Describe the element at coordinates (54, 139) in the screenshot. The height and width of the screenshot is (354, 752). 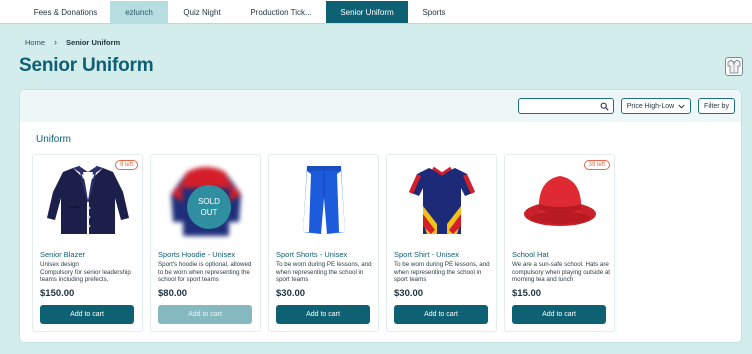
I see `section-title: Uniform` at that location.